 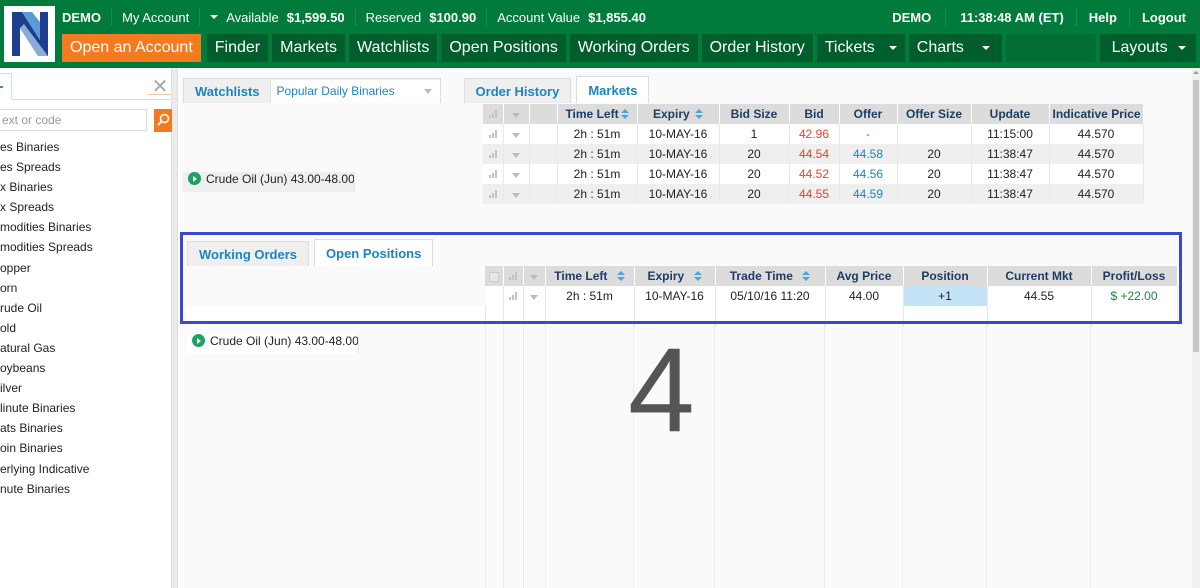 What do you see at coordinates (309, 48) in the screenshot?
I see `nav-markets: Markets` at bounding box center [309, 48].